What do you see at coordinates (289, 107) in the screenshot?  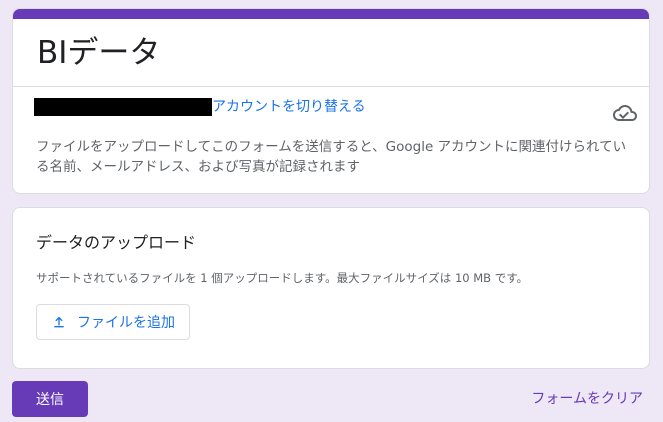 I see `switch-account-link: アカウントを切り替える` at bounding box center [289, 107].